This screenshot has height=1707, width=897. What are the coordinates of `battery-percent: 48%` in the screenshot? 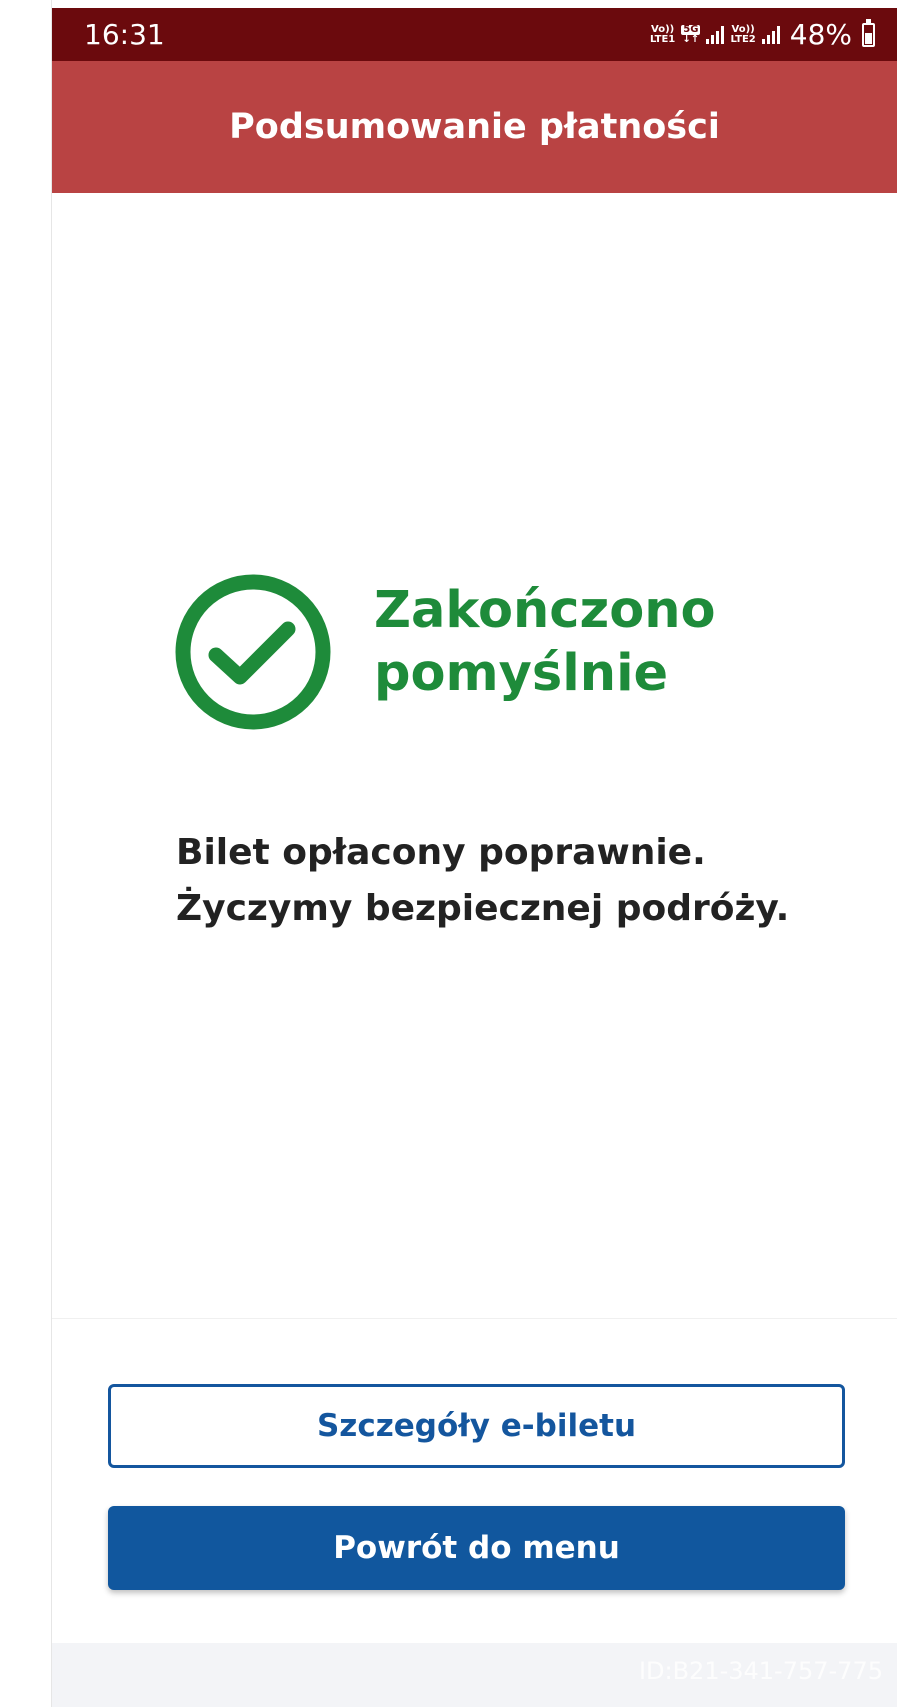 It's located at (820, 34).